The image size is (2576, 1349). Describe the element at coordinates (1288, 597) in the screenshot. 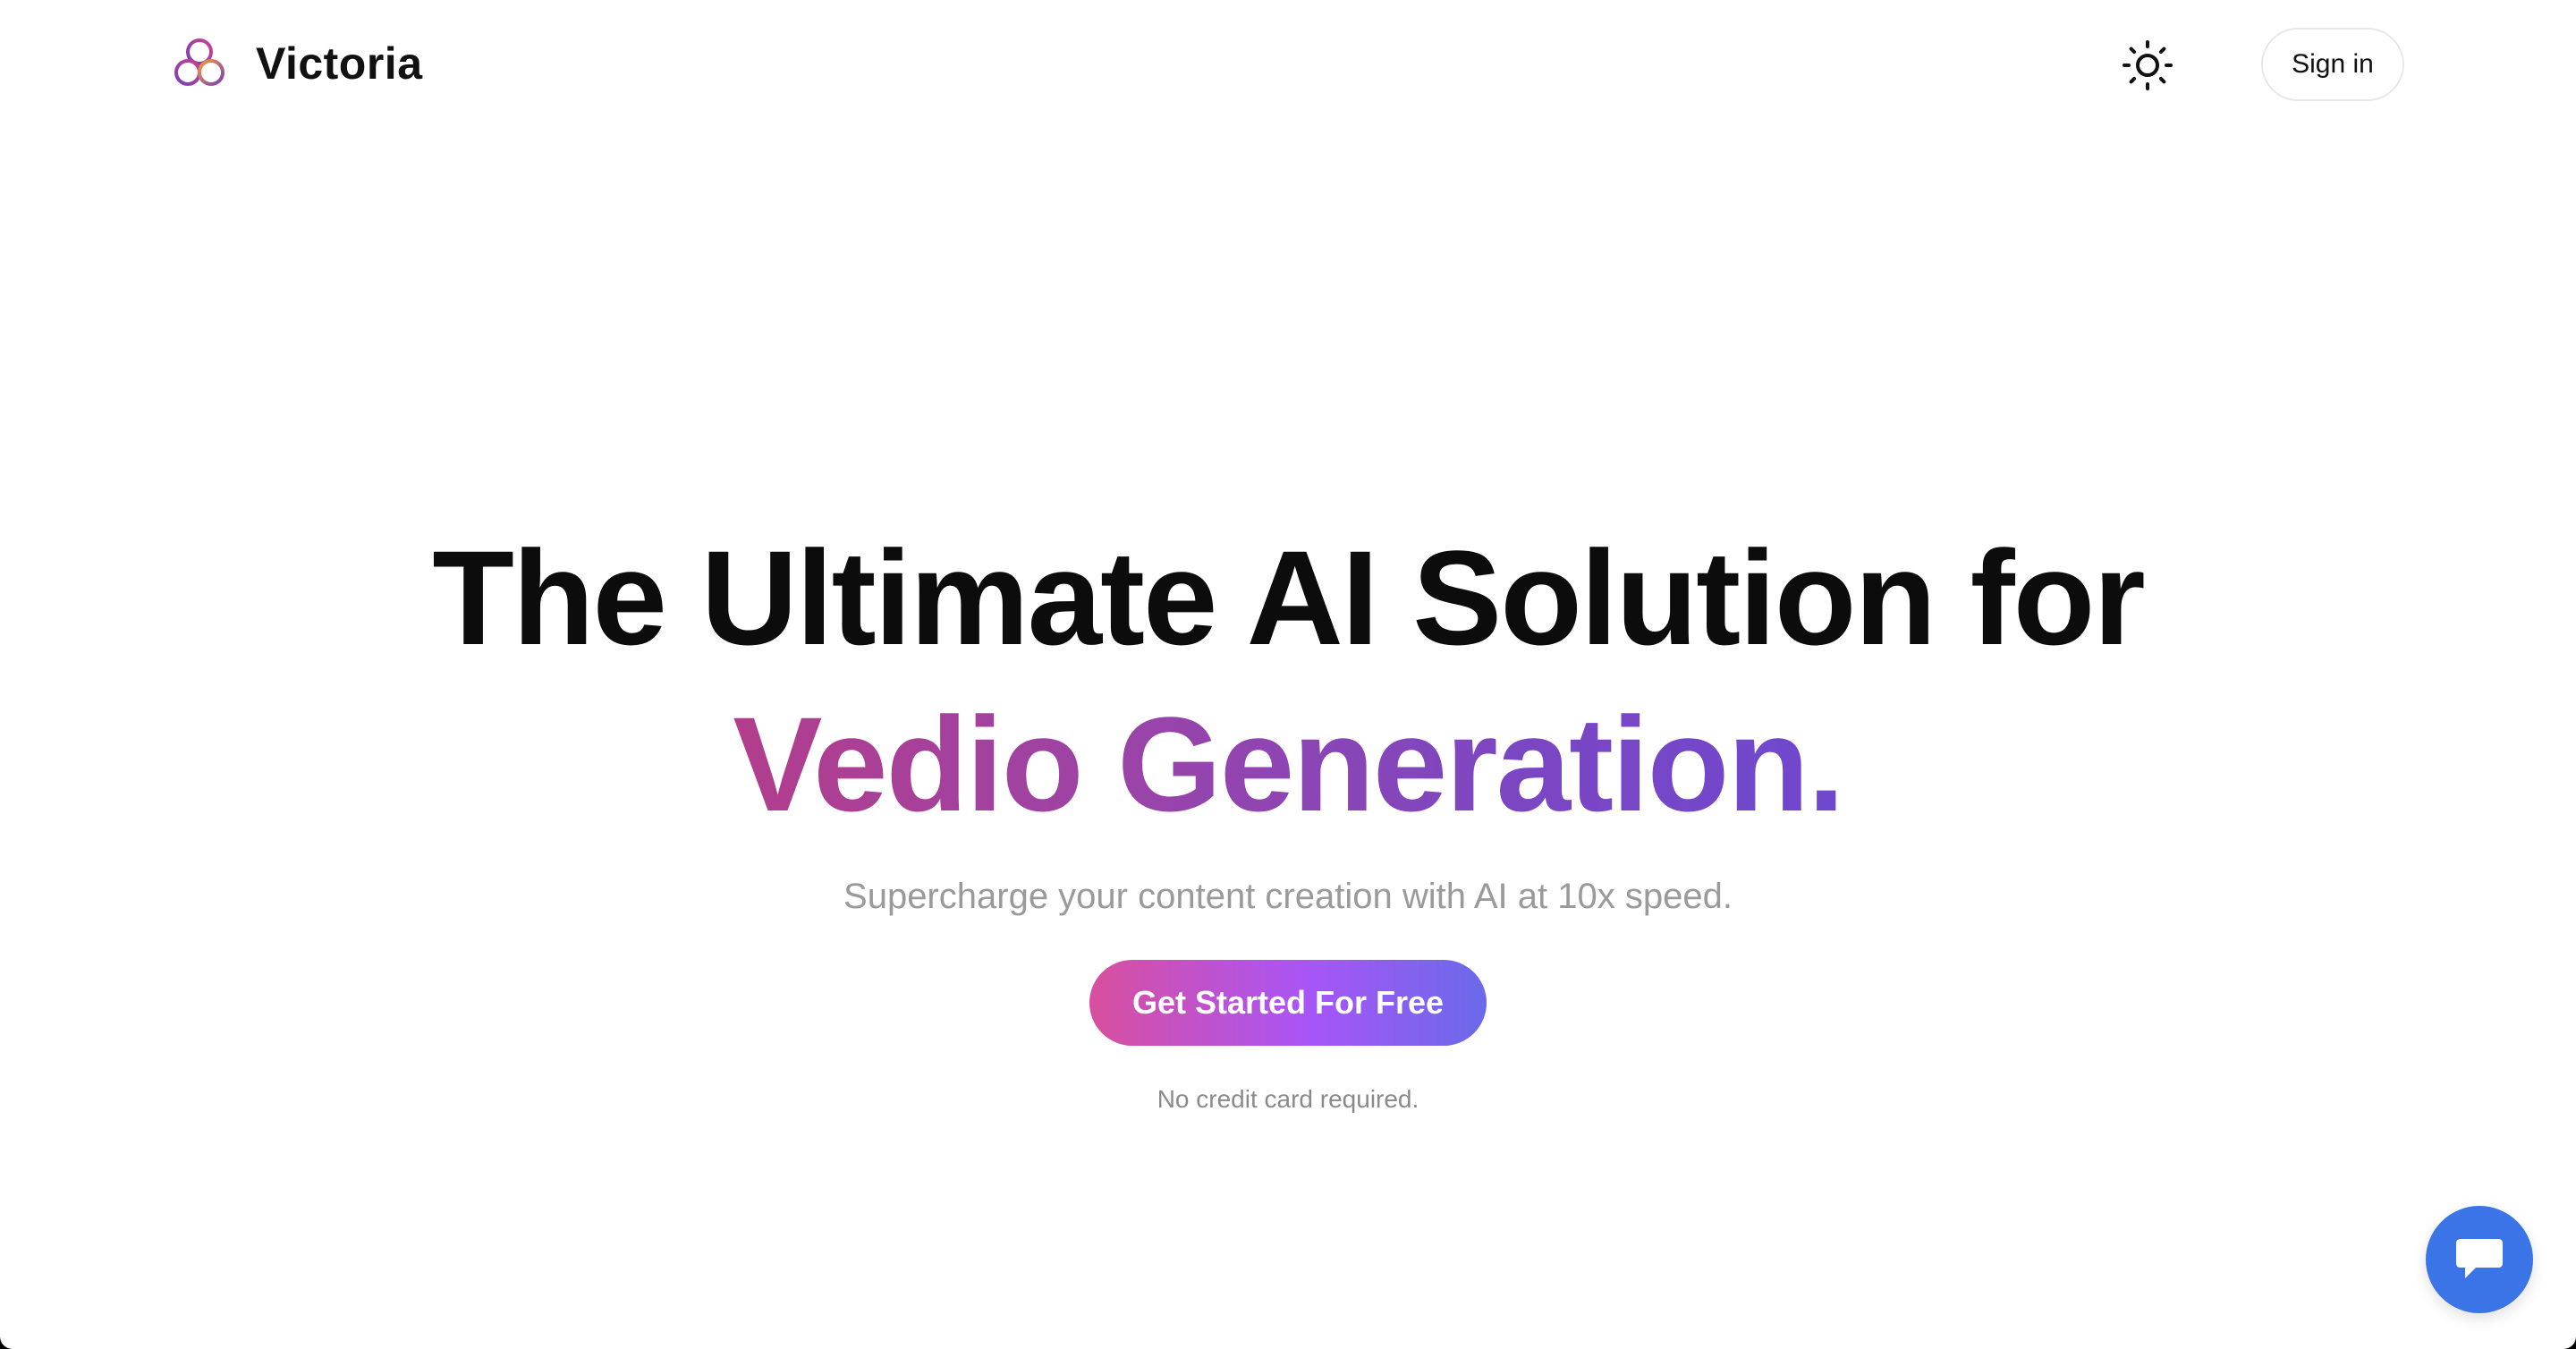

I see `hero-title: The Ultimate AI Solution for` at that location.